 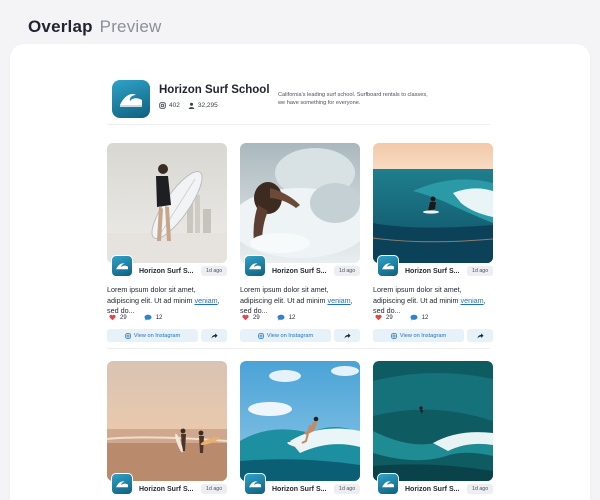 I want to click on preview-title: Overlap Preview, so click(x=95, y=27).